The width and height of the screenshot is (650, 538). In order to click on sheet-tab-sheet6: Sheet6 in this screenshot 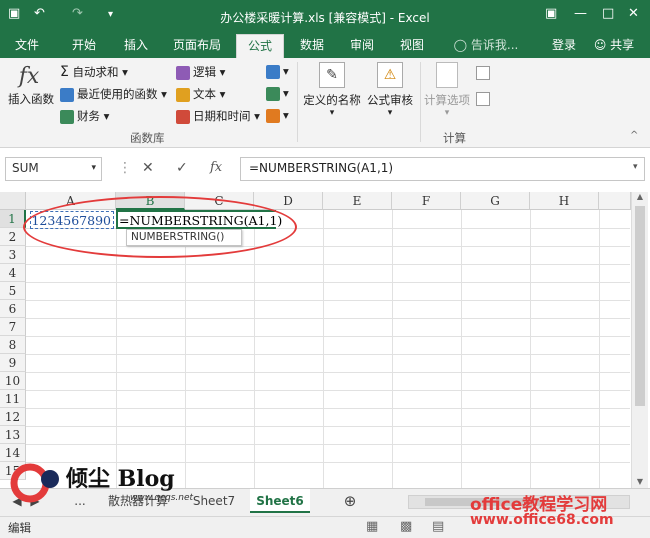, I will do `click(280, 501)`.